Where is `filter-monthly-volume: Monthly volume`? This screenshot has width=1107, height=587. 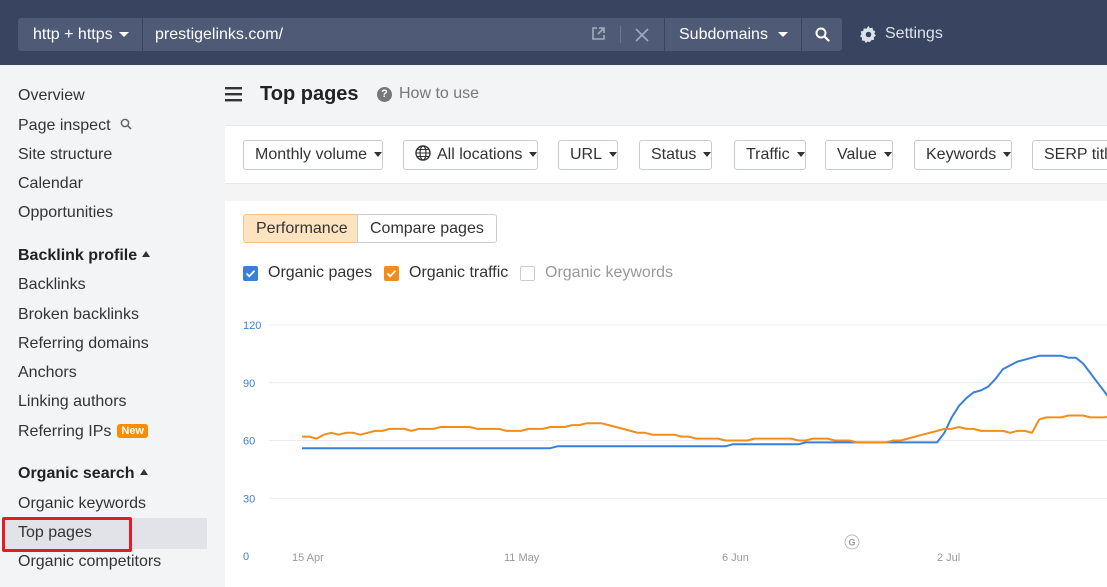
filter-monthly-volume: Monthly volume is located at coordinates (313, 155).